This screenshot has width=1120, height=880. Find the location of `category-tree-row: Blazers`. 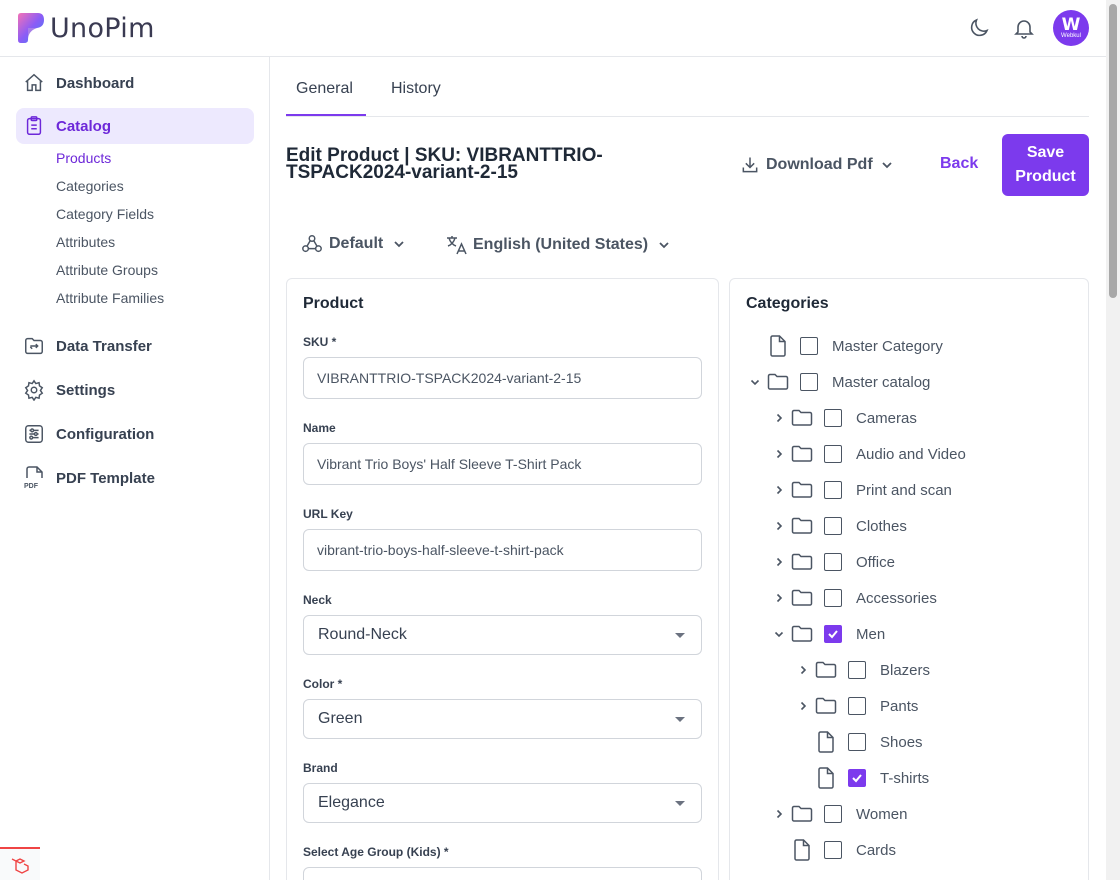

category-tree-row: Blazers is located at coordinates (863, 670).